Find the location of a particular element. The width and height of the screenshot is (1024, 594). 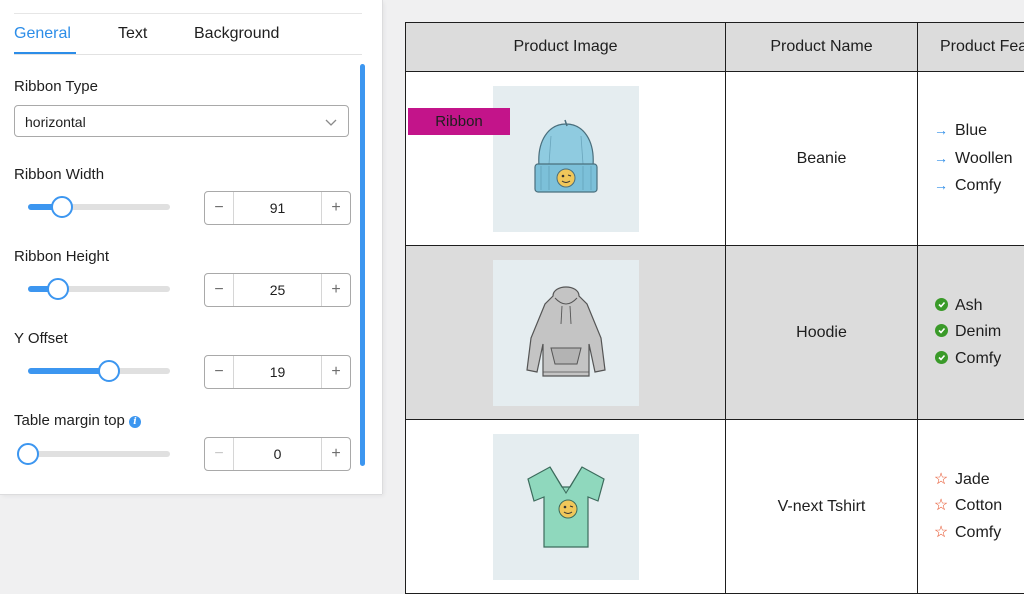

ribbon-width-label: Ribbon Width is located at coordinates (59, 174).